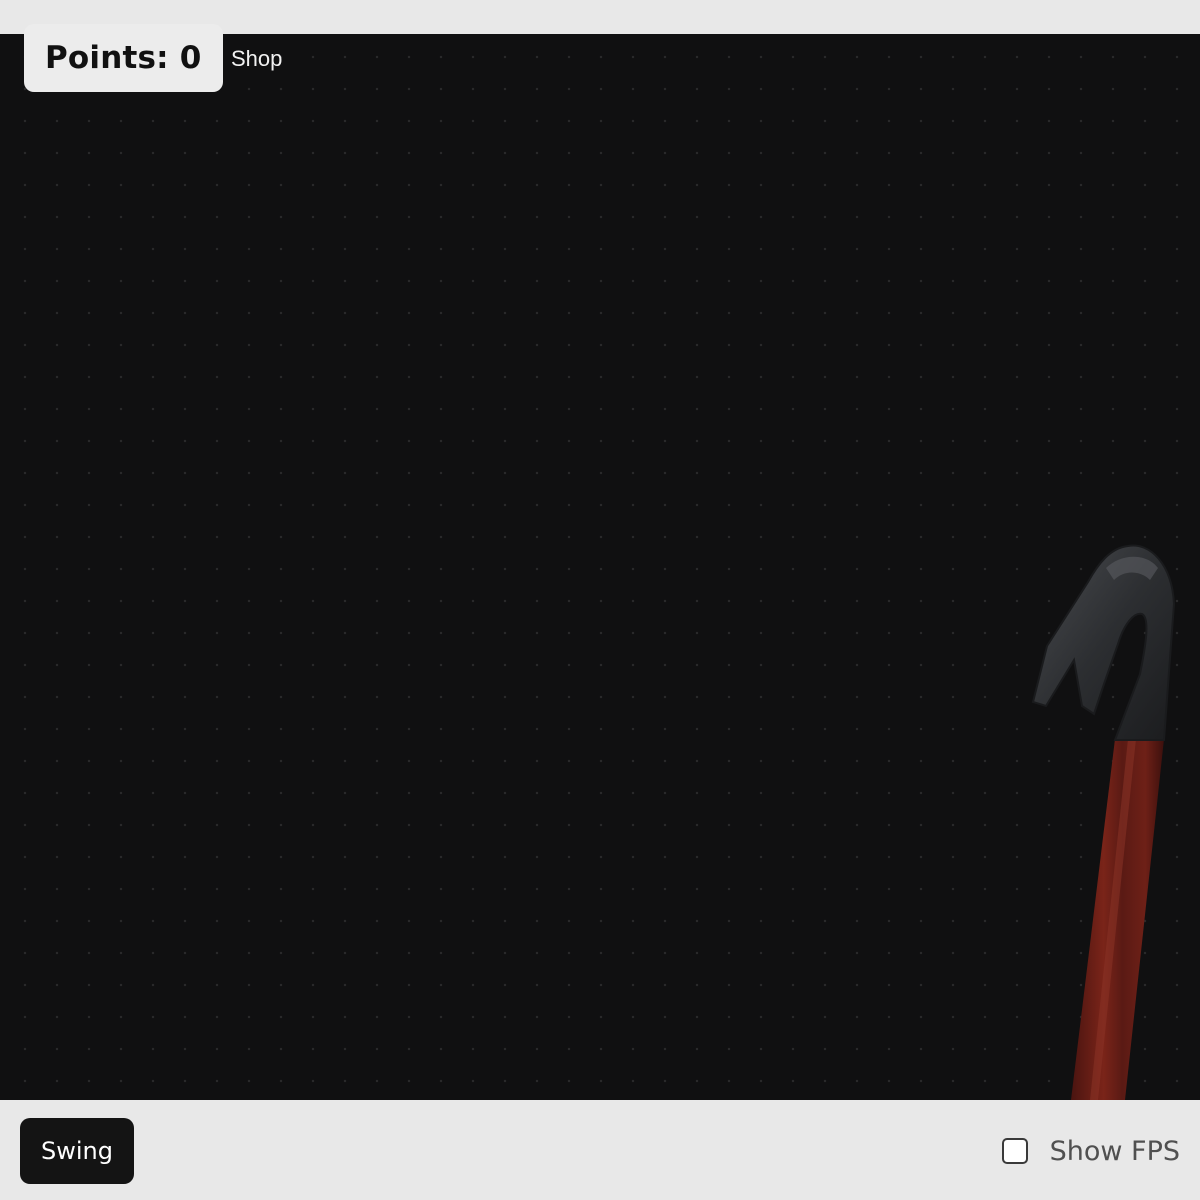  I want to click on points-label: Points: 0, so click(123, 58).